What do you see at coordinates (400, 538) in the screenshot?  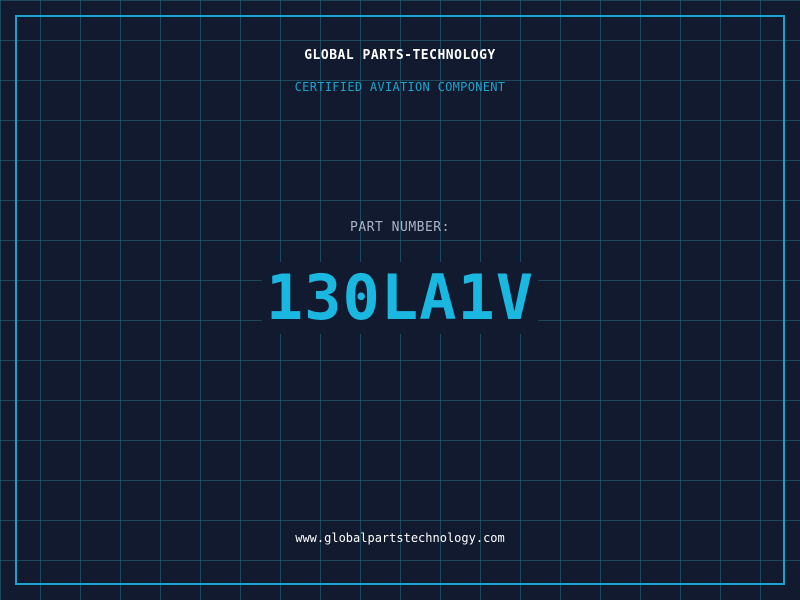 I see `website-url: www.globalpartstechnology.com` at bounding box center [400, 538].